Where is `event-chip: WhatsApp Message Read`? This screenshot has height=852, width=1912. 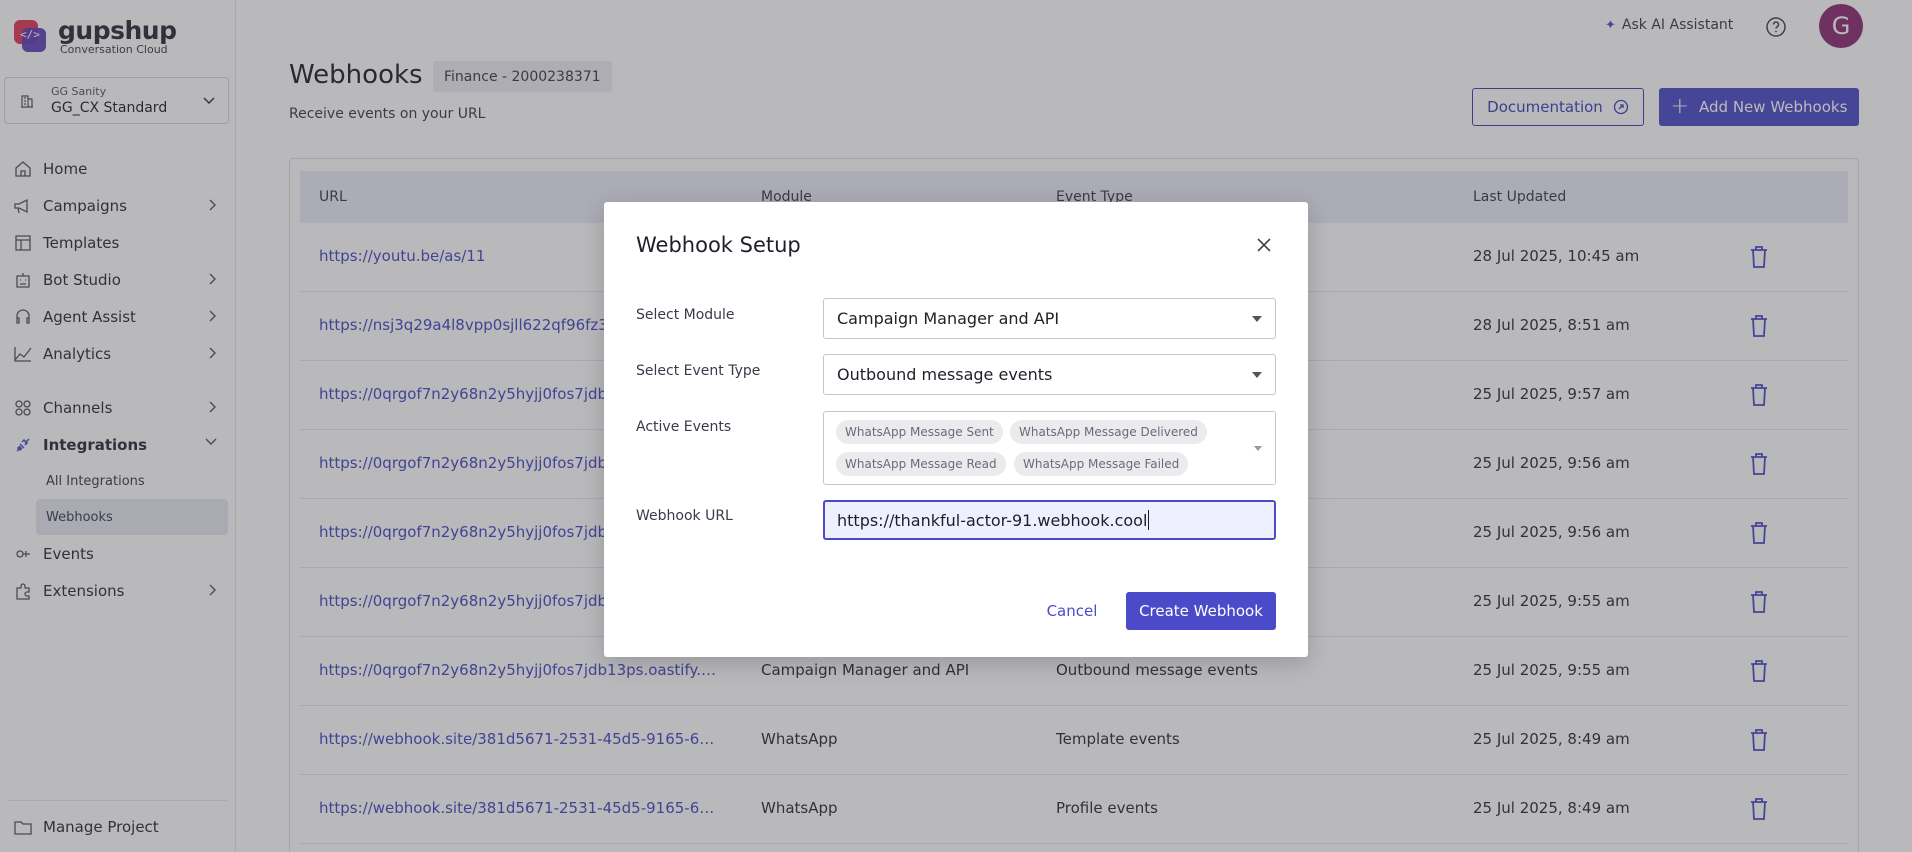
event-chip: WhatsApp Message Read is located at coordinates (921, 464).